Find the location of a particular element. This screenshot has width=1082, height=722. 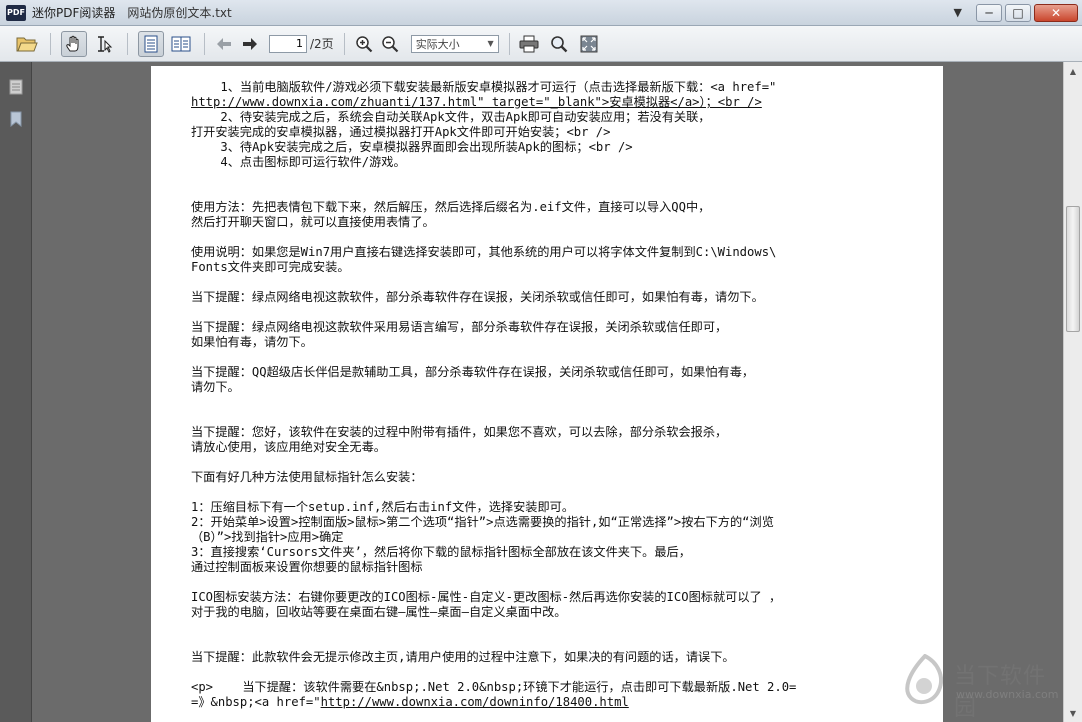

close-button: ✕ is located at coordinates (1056, 12).